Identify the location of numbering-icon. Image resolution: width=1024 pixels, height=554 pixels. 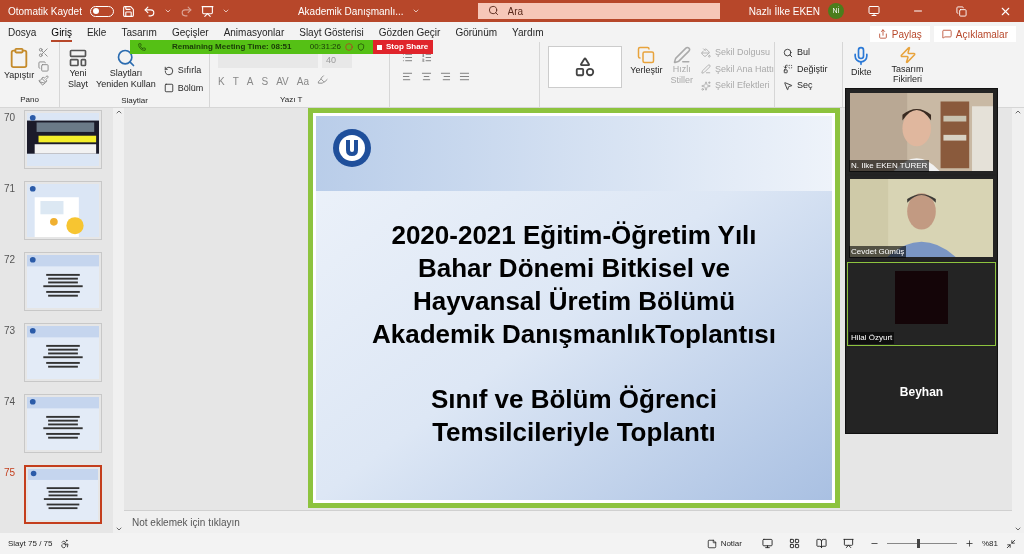
(426, 57).